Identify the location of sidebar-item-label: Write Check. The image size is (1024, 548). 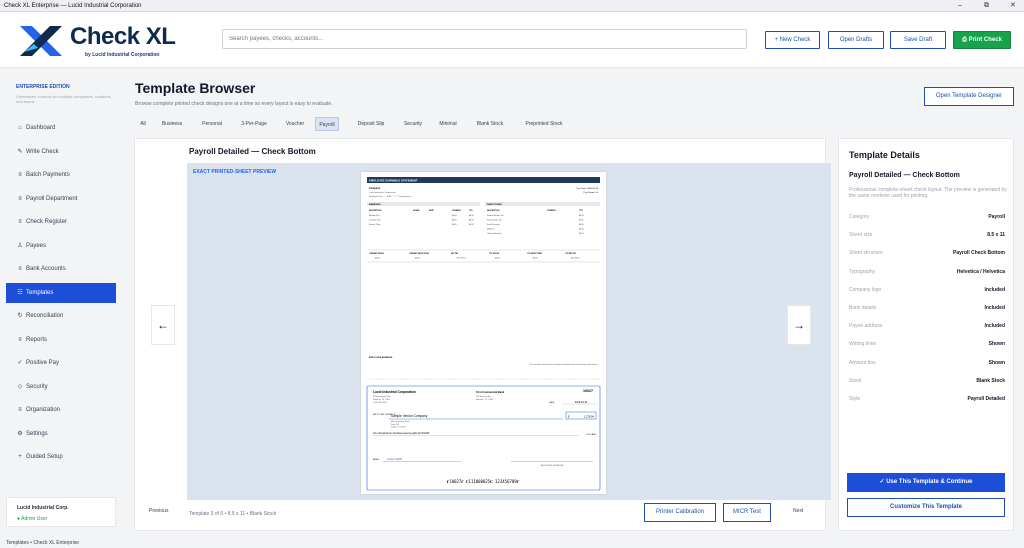
(42, 152).